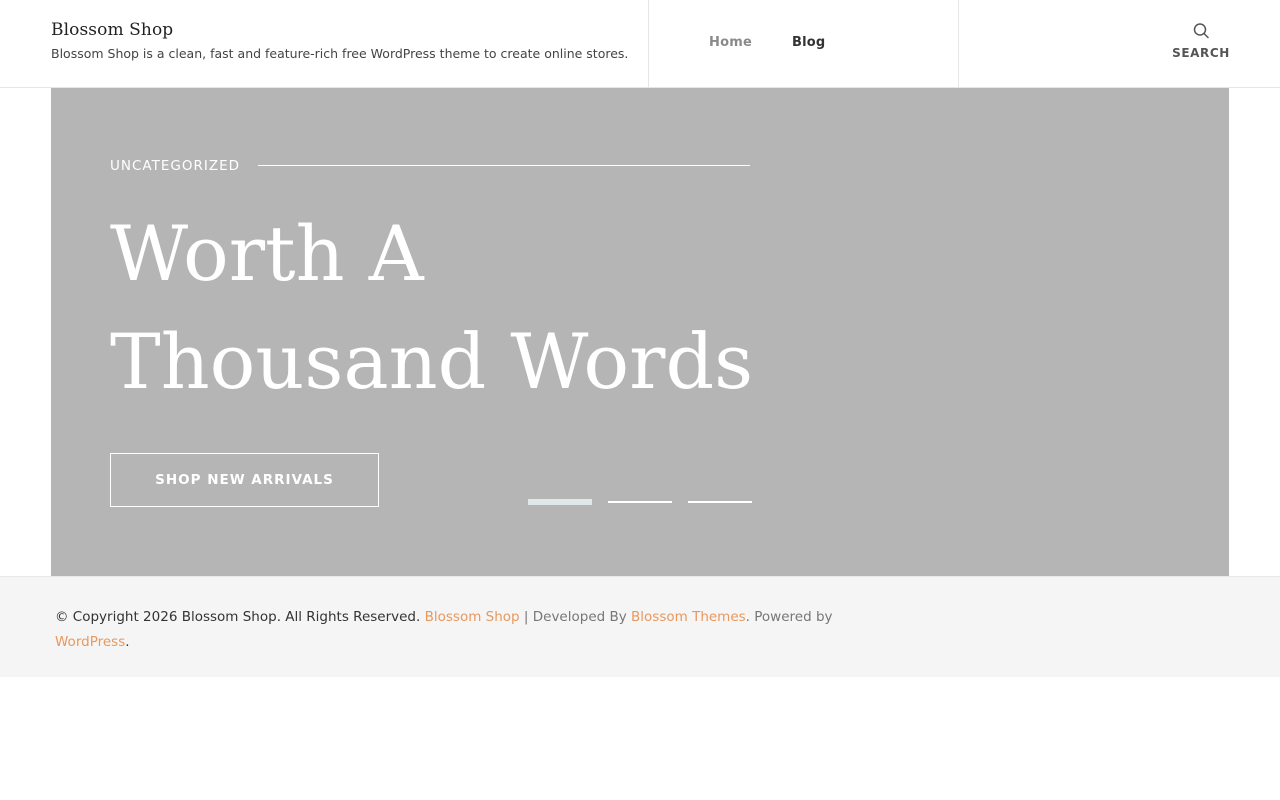 Image resolution: width=1280 pixels, height=800 pixels. What do you see at coordinates (730, 42) in the screenshot?
I see `nav-item-home: Home` at bounding box center [730, 42].